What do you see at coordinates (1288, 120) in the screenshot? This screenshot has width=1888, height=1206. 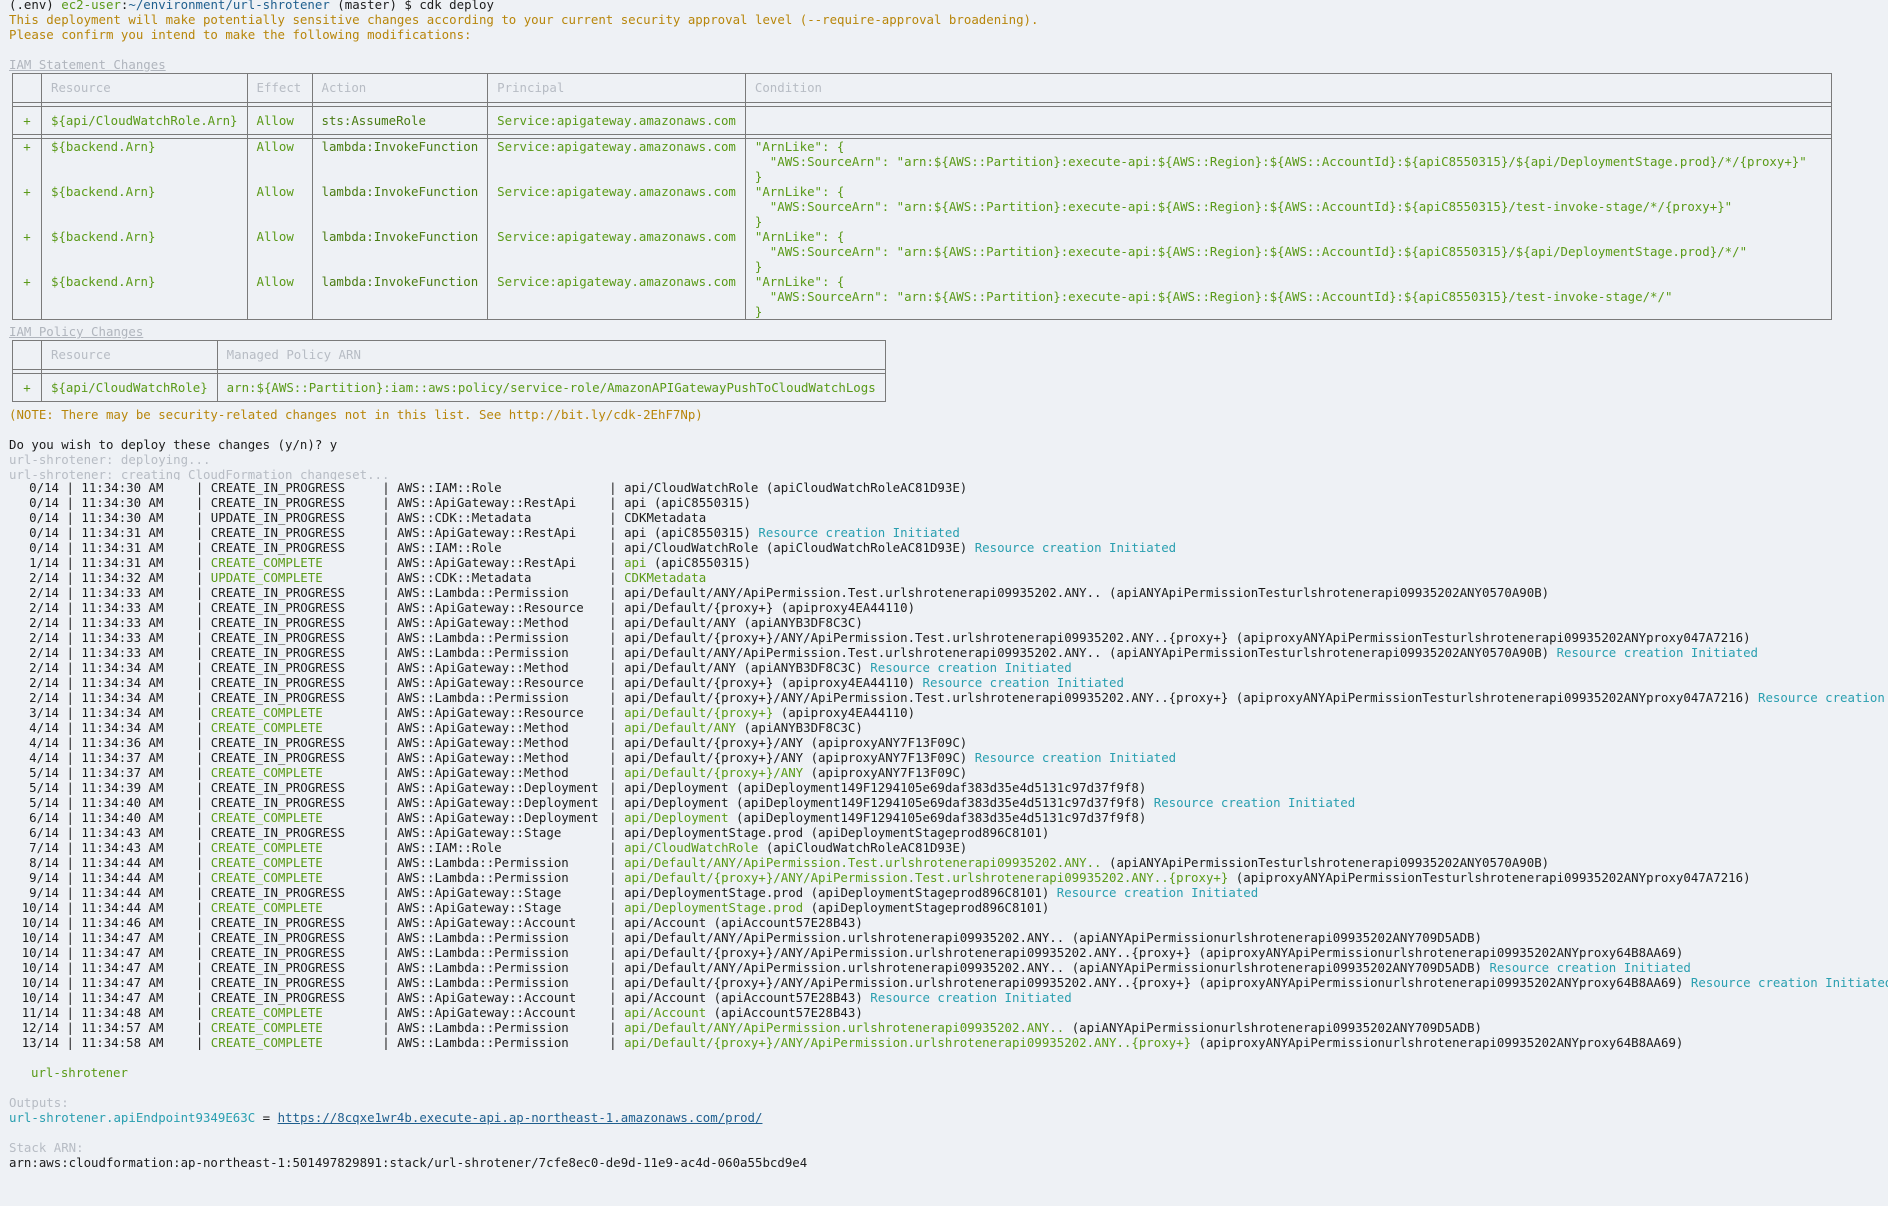 I see `condition-cell` at bounding box center [1288, 120].